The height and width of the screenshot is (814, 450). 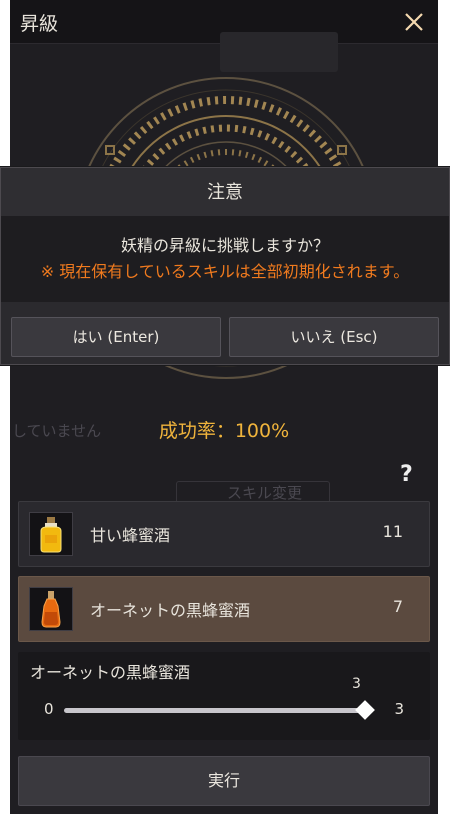 What do you see at coordinates (406, 474) in the screenshot?
I see `help-icon: ?` at bounding box center [406, 474].